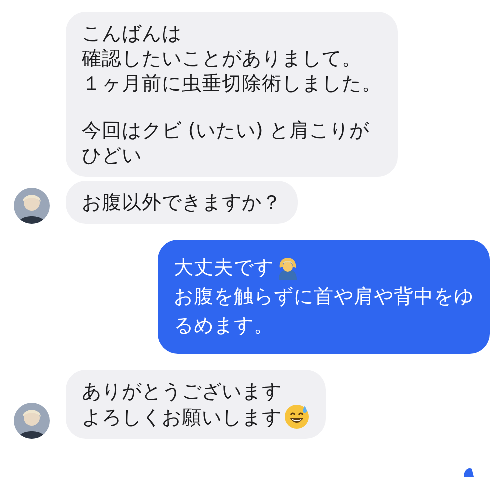 The image size is (500, 477). I want to click on message-text: ありがとうございます, so click(182, 391).